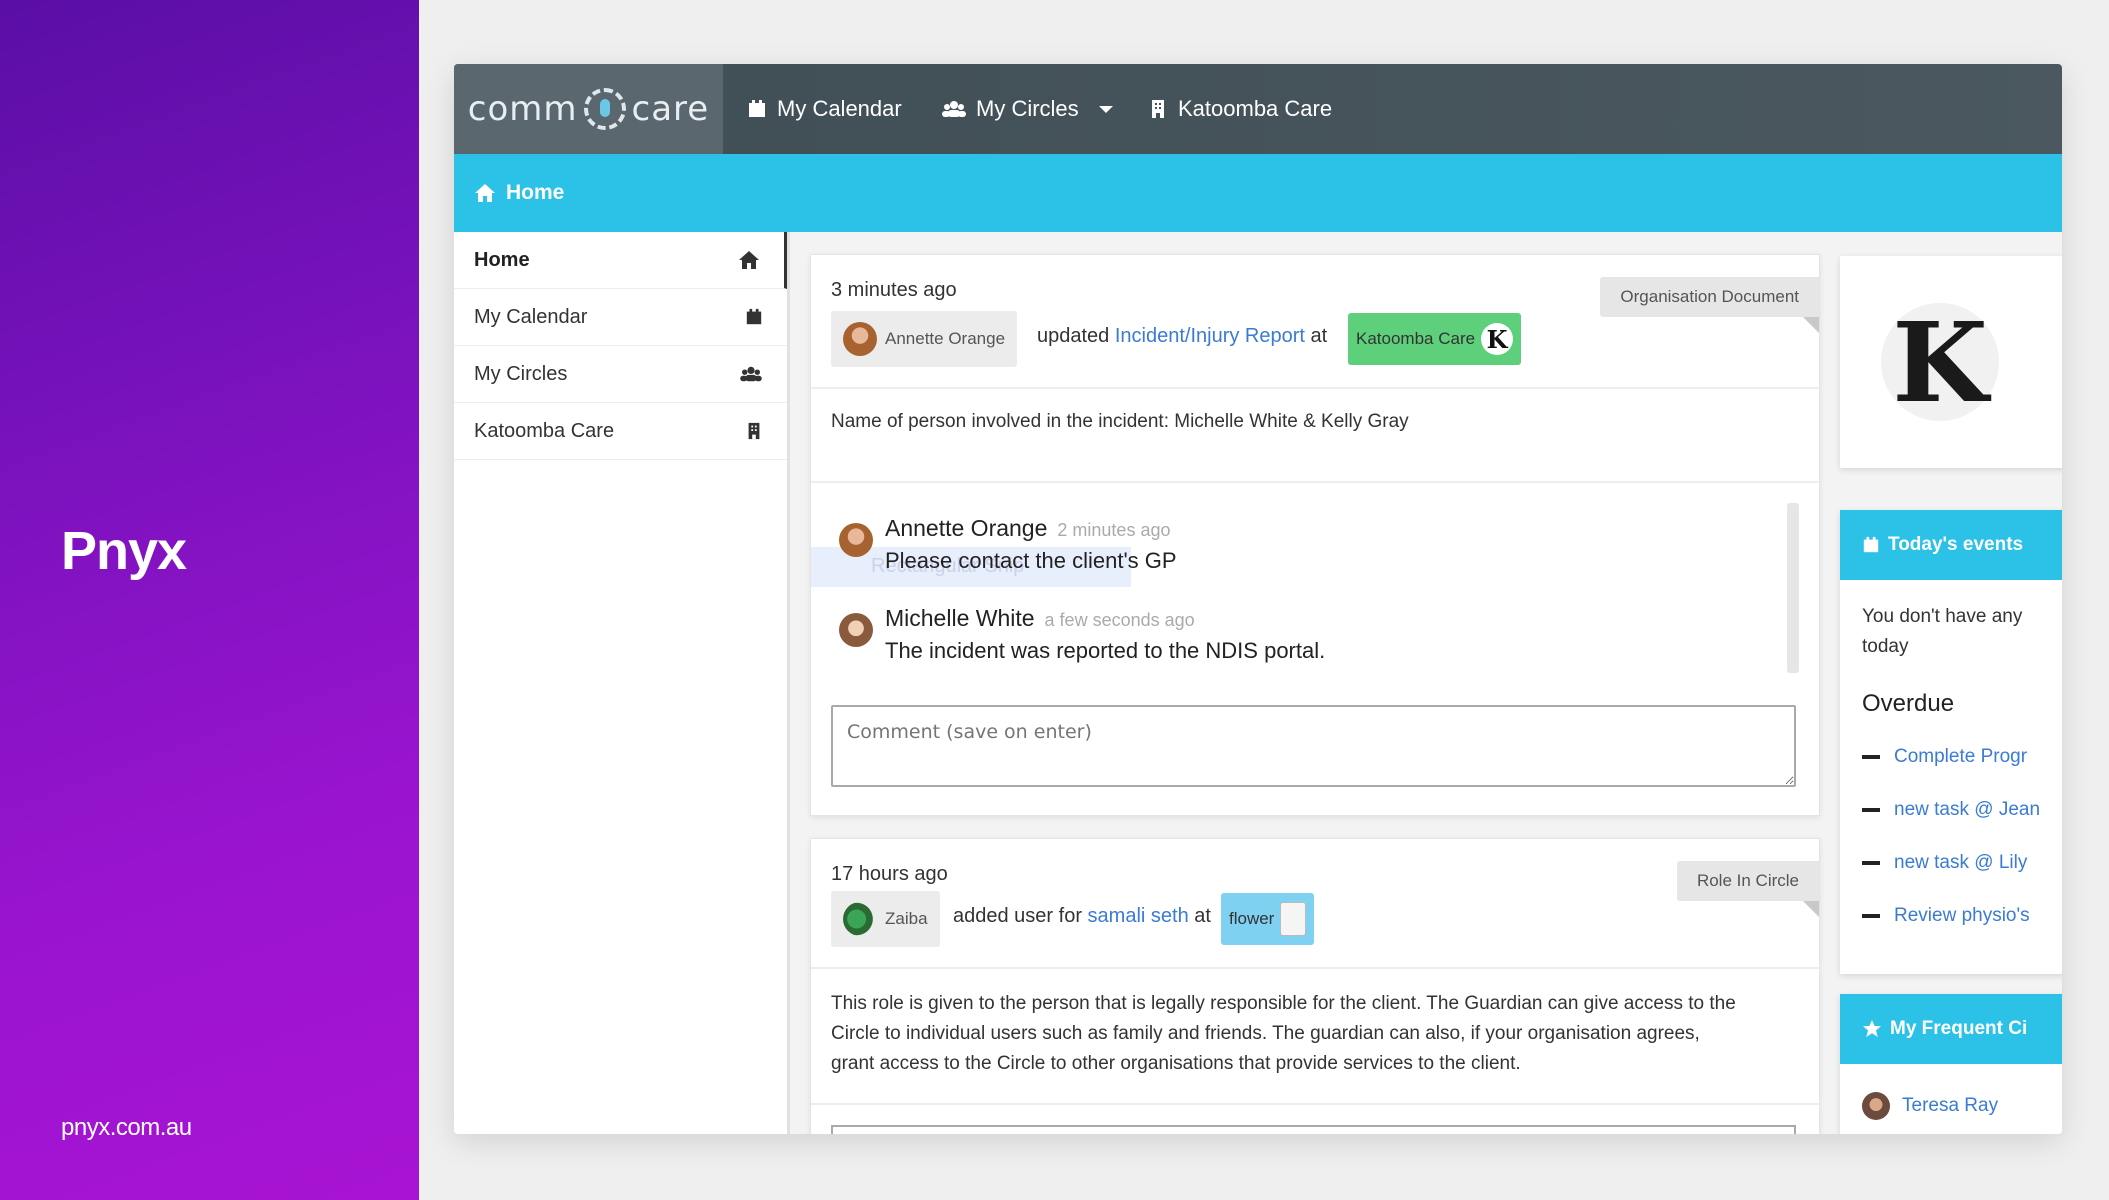 Image resolution: width=2109 pixels, height=1200 pixels. I want to click on circle-name: flower, so click(1252, 918).